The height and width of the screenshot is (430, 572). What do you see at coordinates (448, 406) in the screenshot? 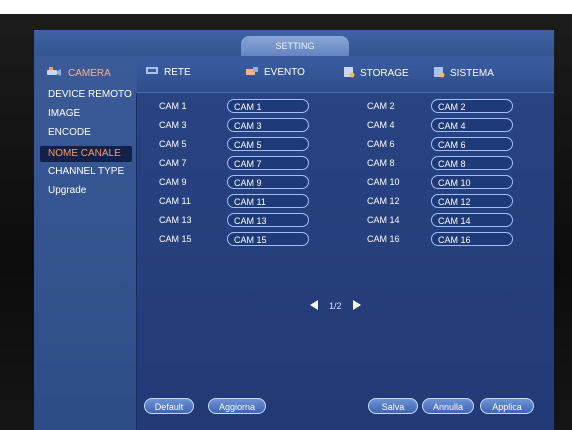
I see `cancel-button: Annulla` at bounding box center [448, 406].